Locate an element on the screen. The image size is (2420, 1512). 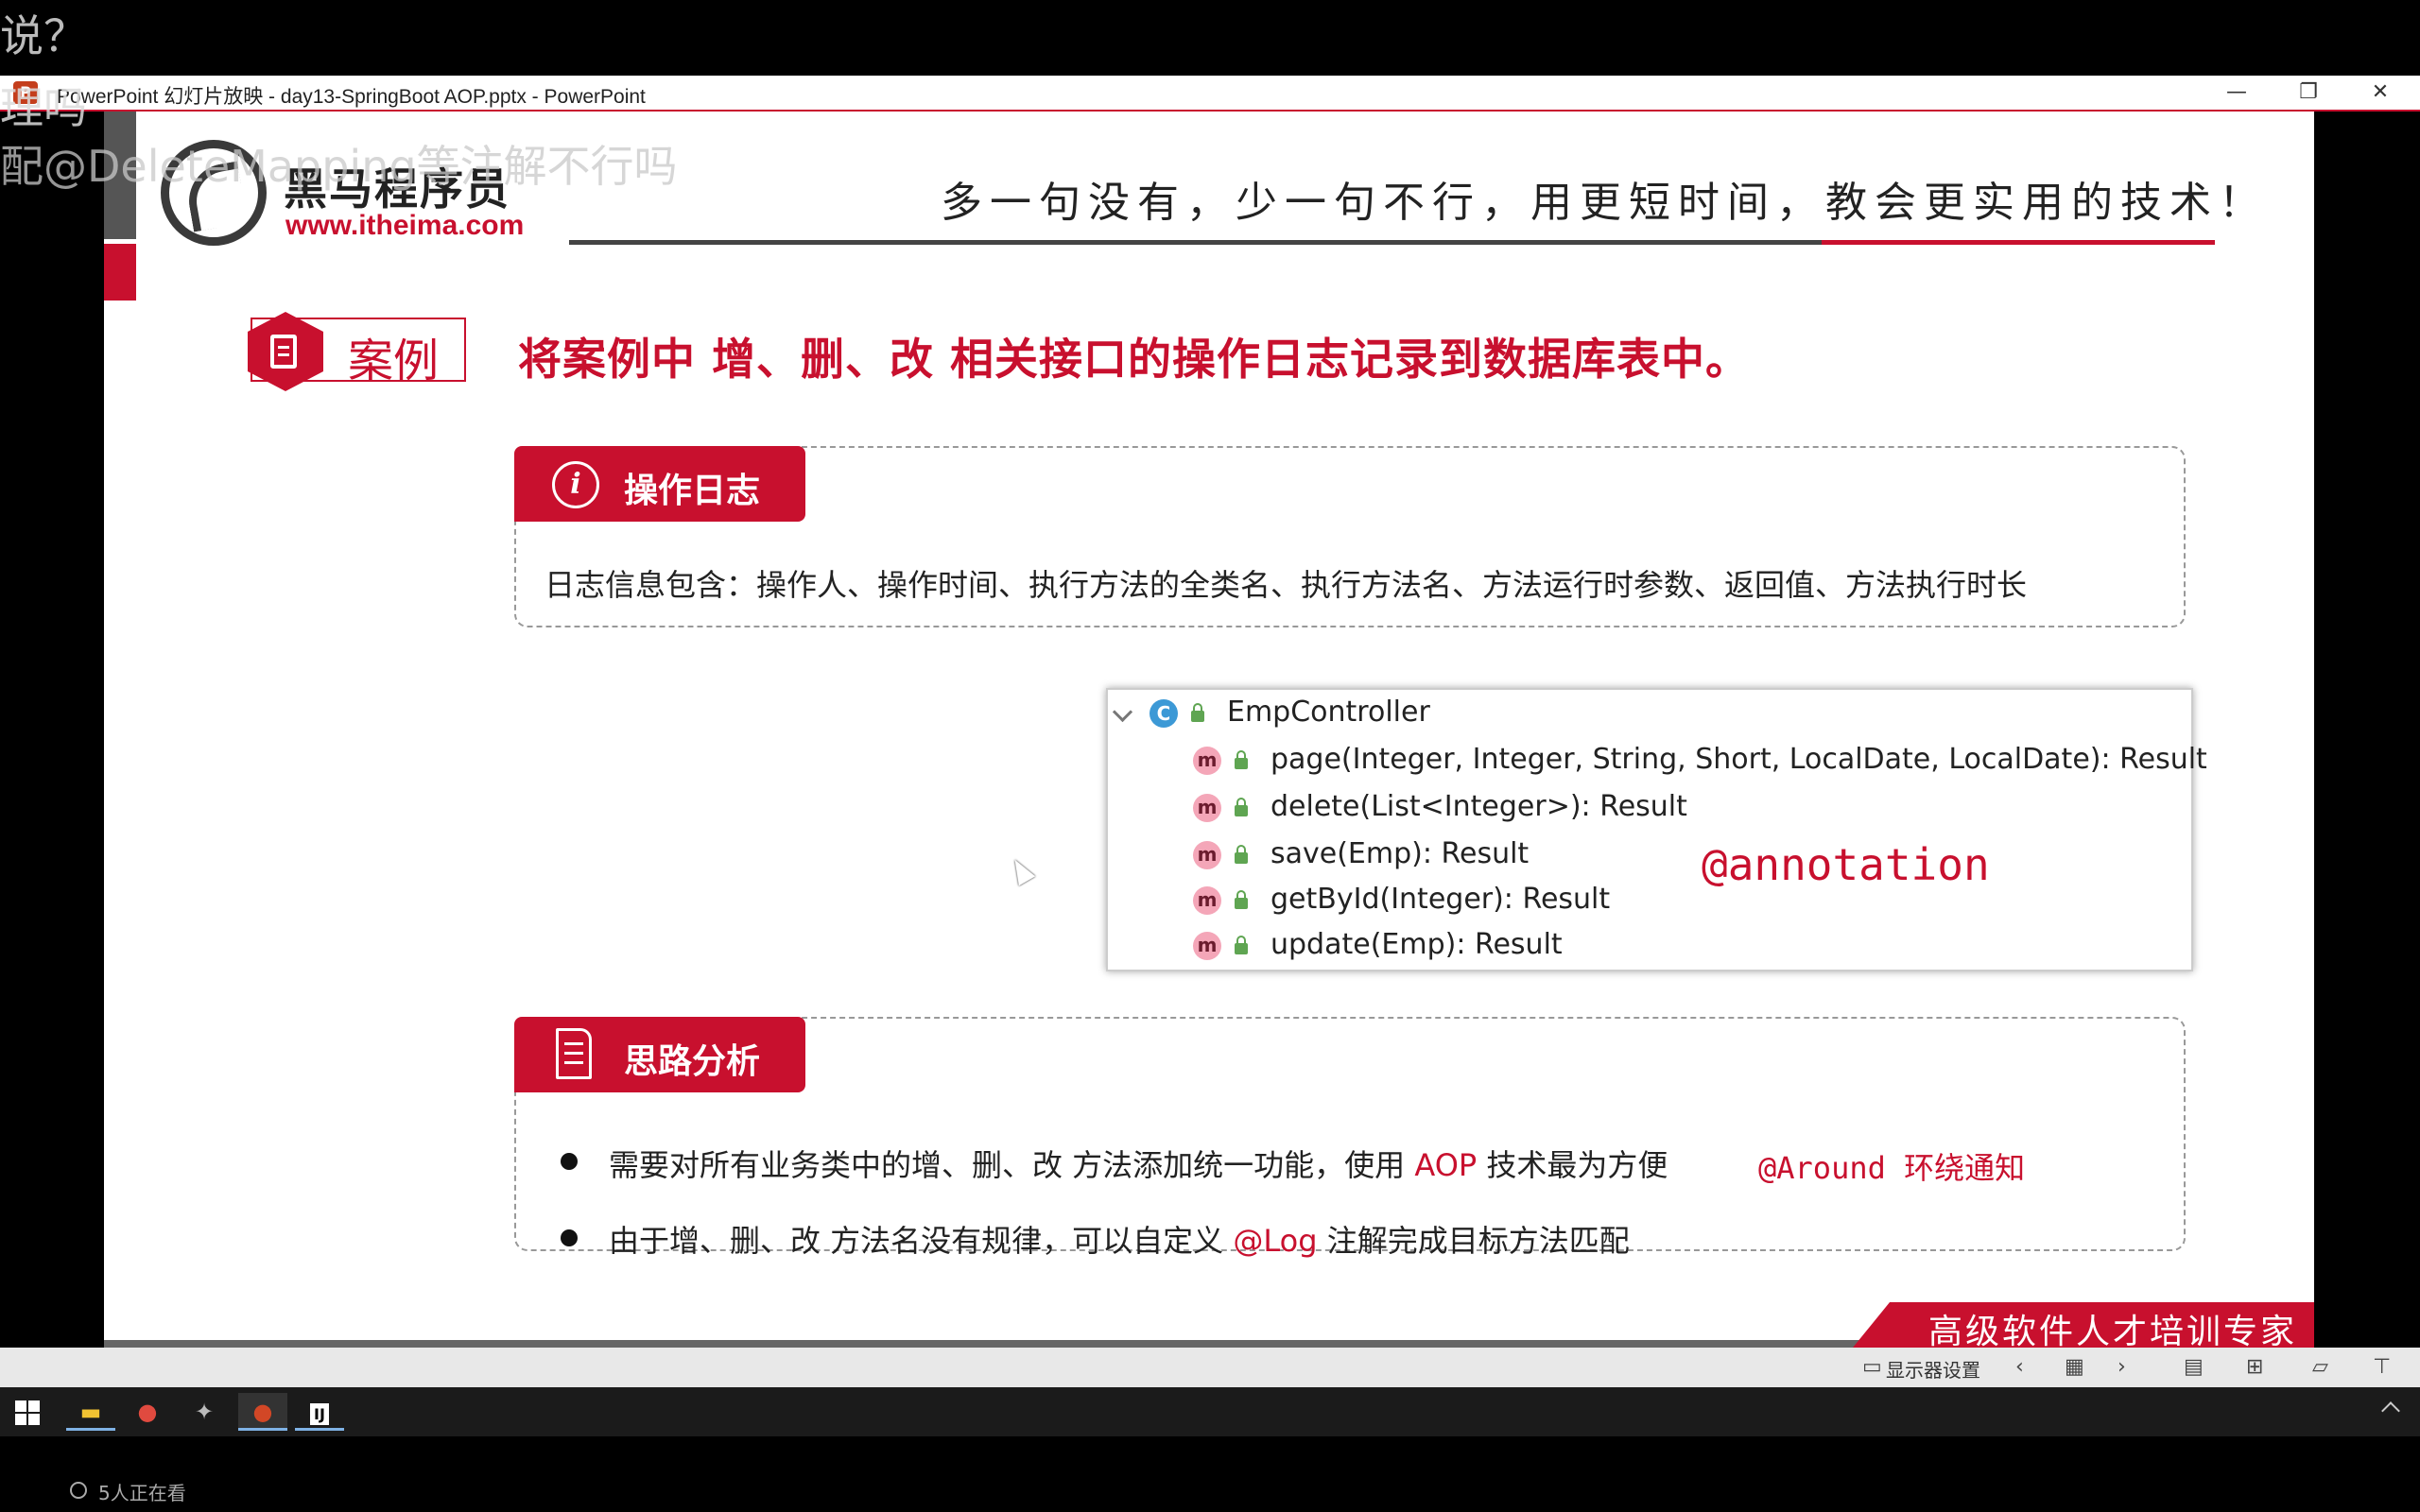
bullet-2-text: 由于增、删、改 方法名没有规律，可以自定义 is located at coordinates (921, 1241).